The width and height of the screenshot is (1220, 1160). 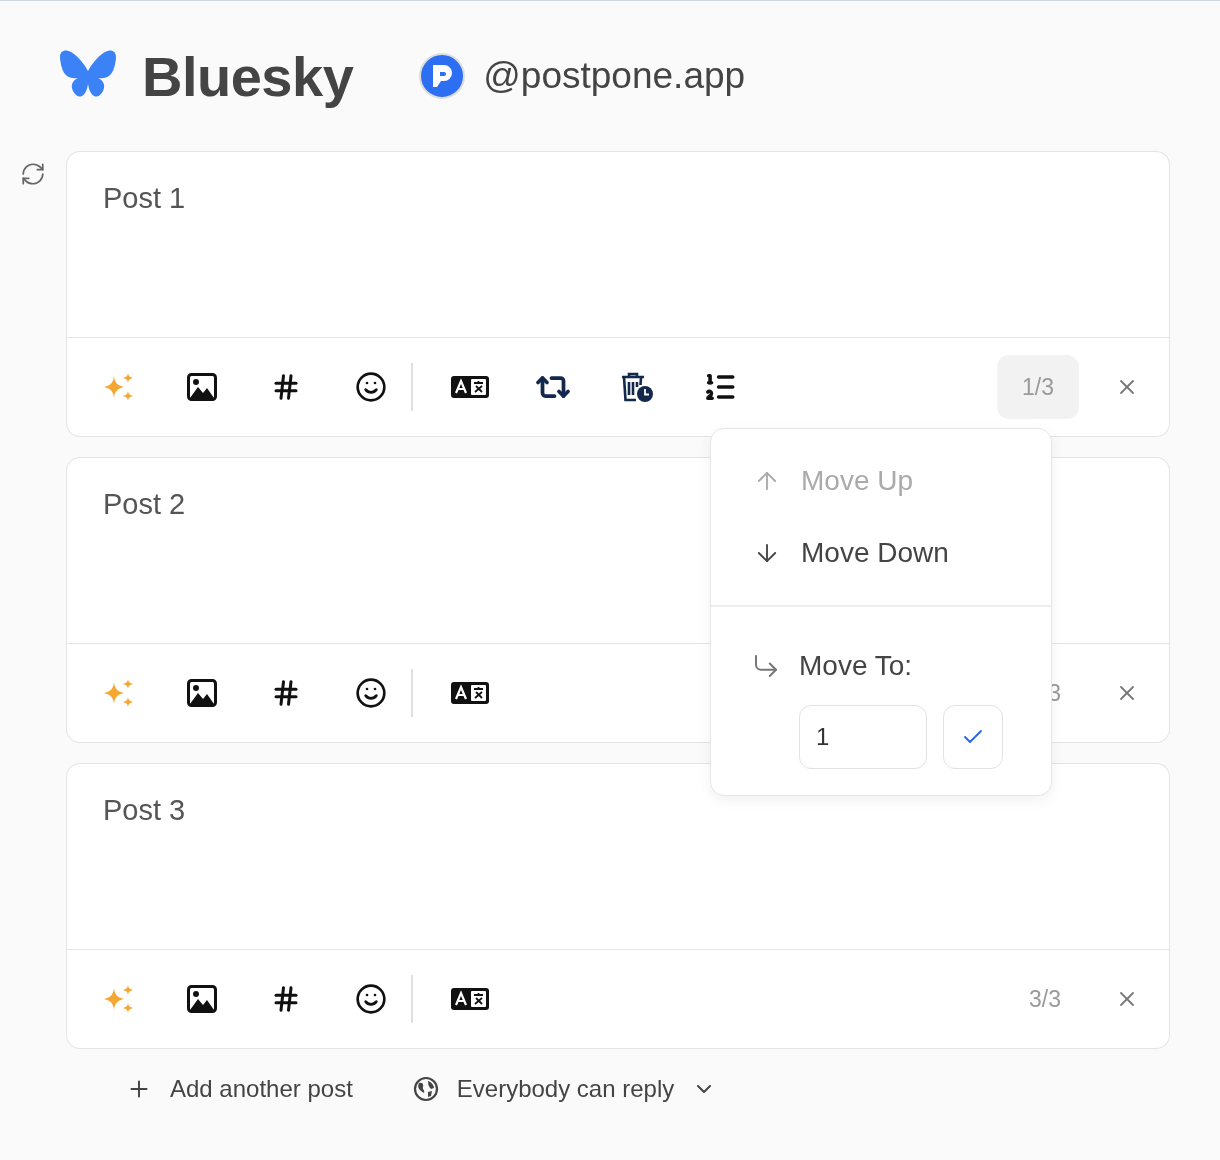 What do you see at coordinates (637, 387) in the screenshot?
I see `trash-clock-icon` at bounding box center [637, 387].